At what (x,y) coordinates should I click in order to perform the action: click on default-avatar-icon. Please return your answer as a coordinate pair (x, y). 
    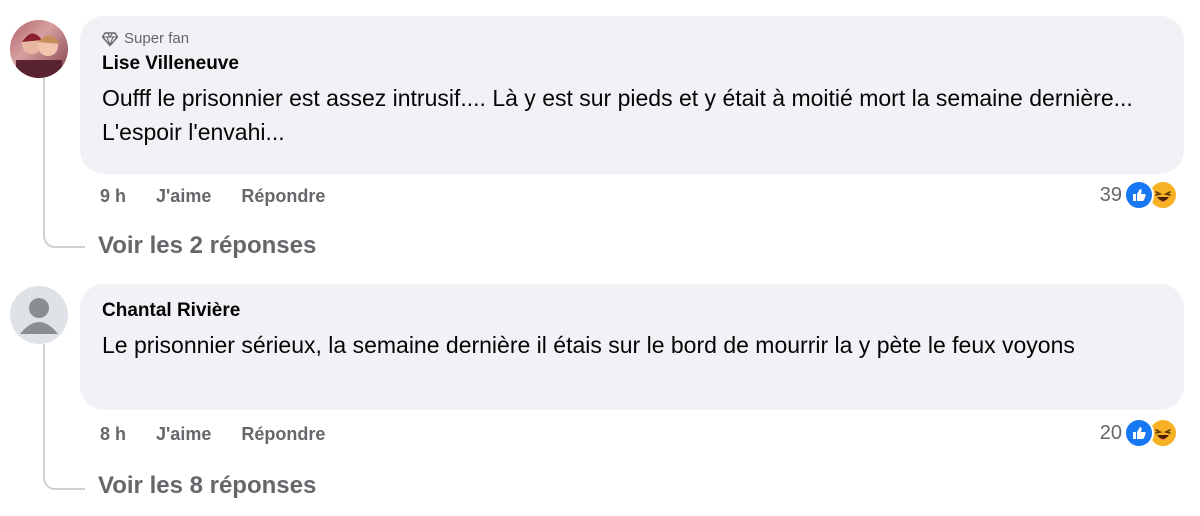
    Looking at the image, I should click on (39, 316).